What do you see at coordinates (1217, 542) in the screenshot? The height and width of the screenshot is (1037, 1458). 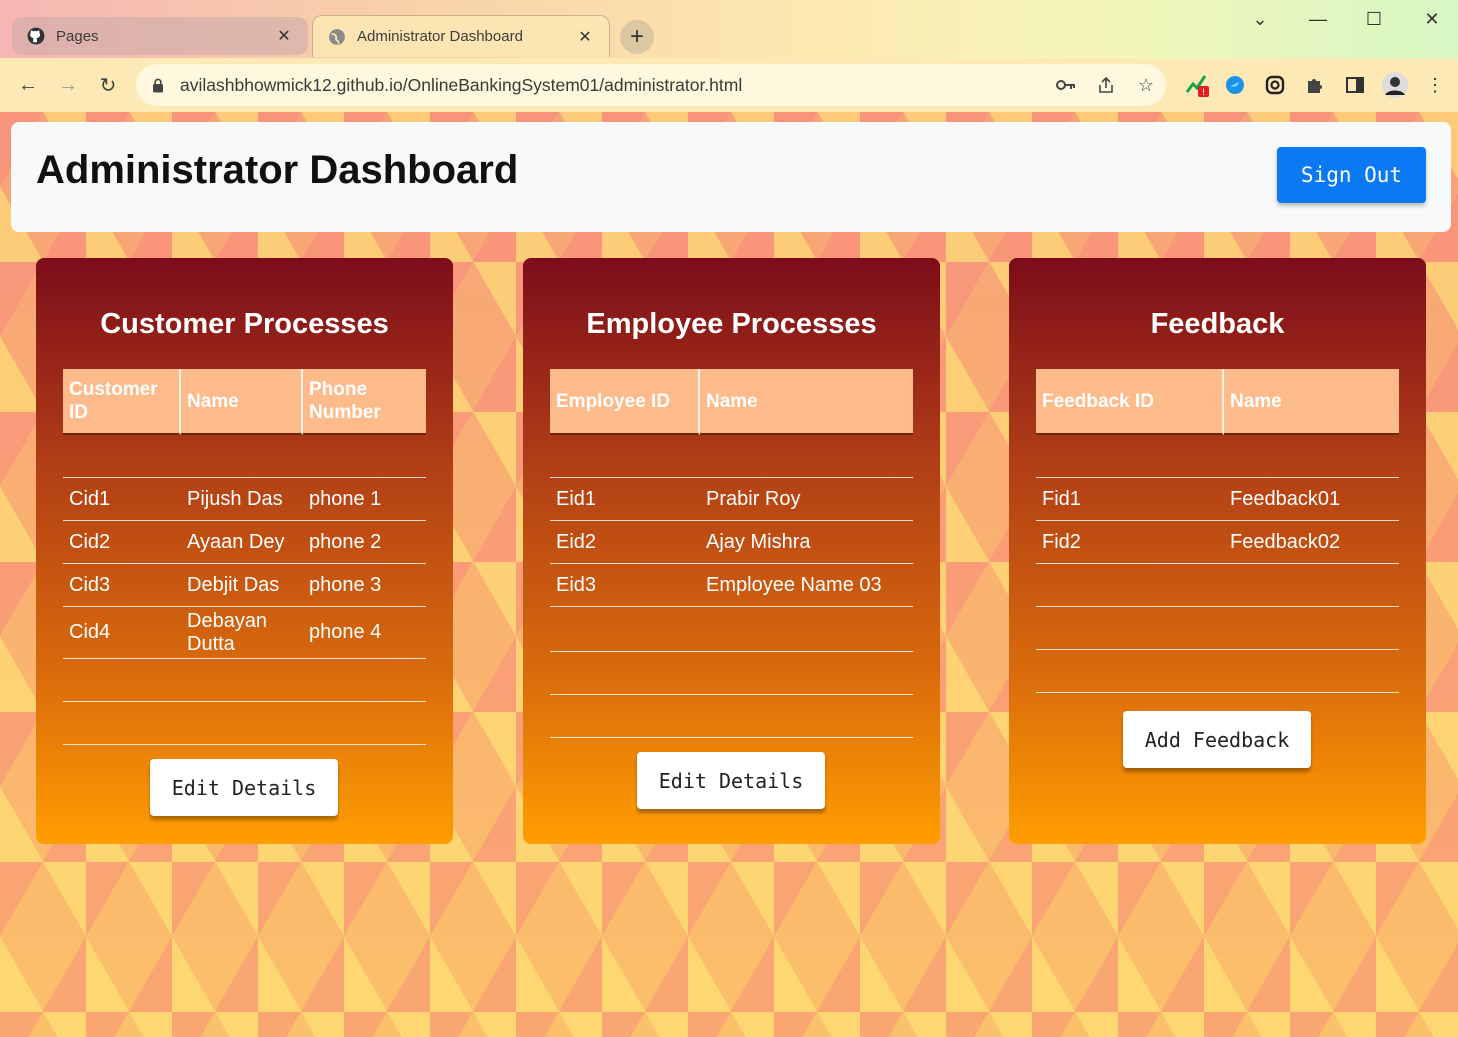 I see `table-row: Fid2 Feedback02` at bounding box center [1217, 542].